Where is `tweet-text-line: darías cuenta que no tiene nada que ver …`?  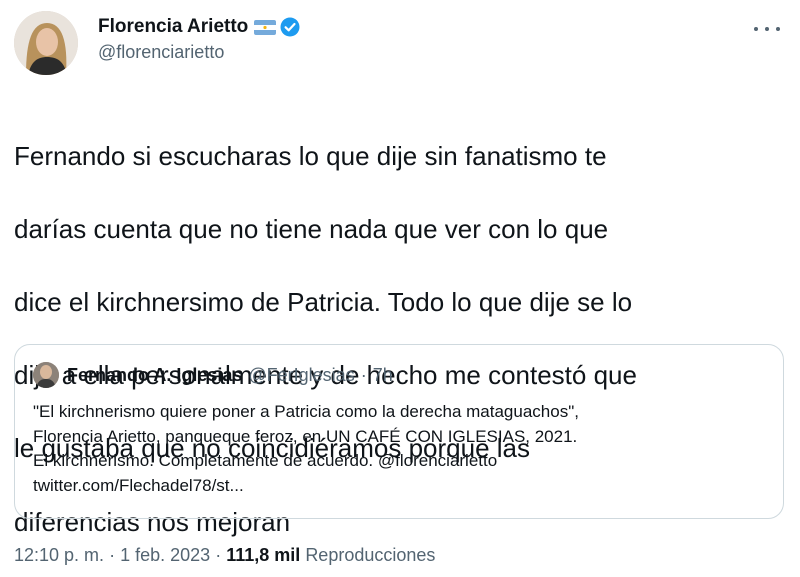 tweet-text-line: darías cuenta que no tiene nada que ver … is located at coordinates (311, 228).